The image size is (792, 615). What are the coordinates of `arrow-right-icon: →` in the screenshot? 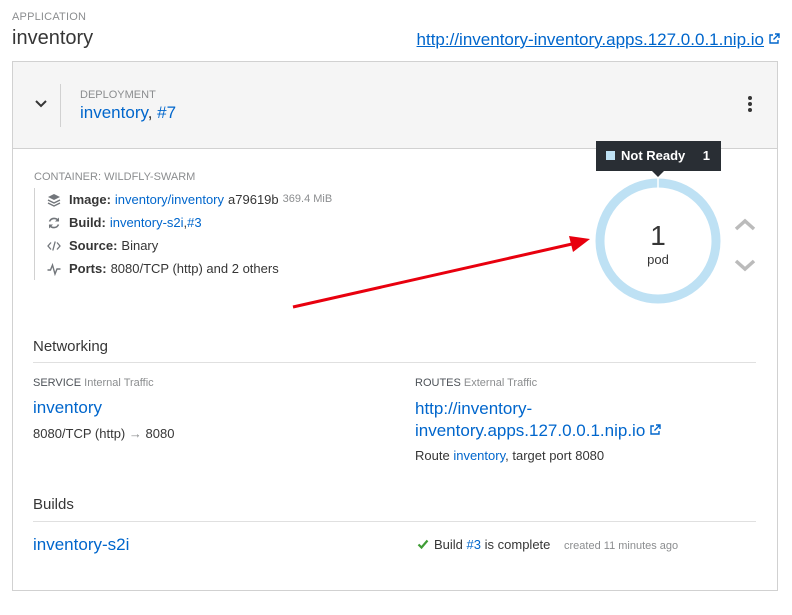 It's located at (135, 433).